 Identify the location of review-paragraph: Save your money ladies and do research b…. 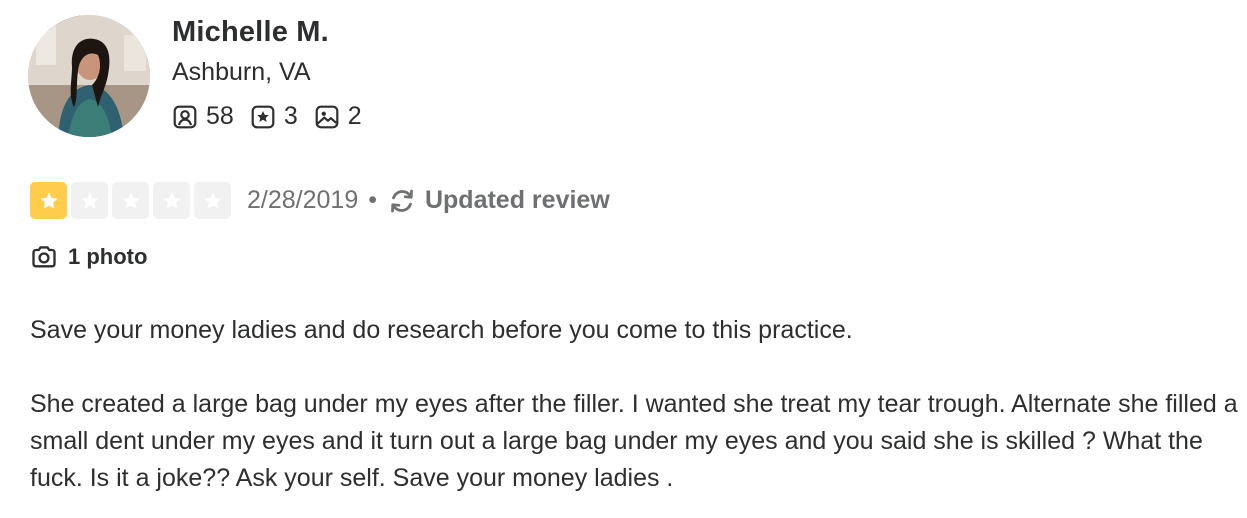
(441, 330).